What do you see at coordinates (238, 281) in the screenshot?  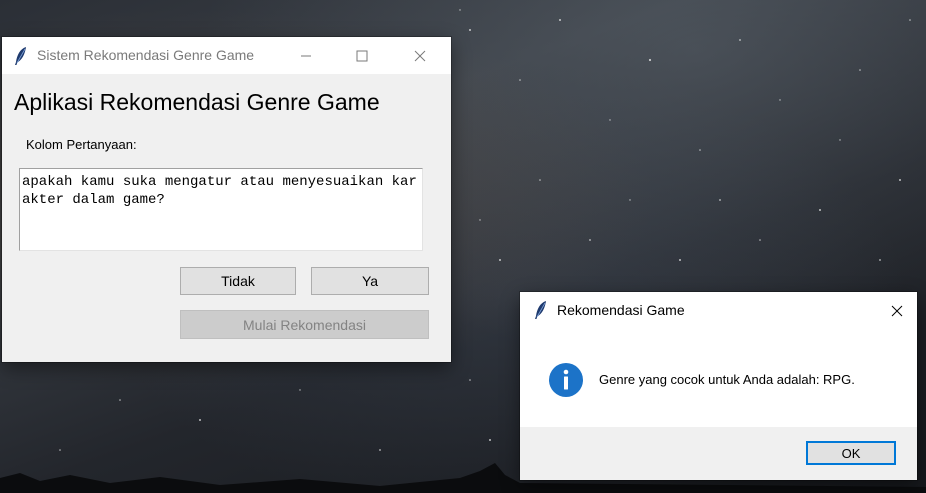 I see `no-button: Tidak` at bounding box center [238, 281].